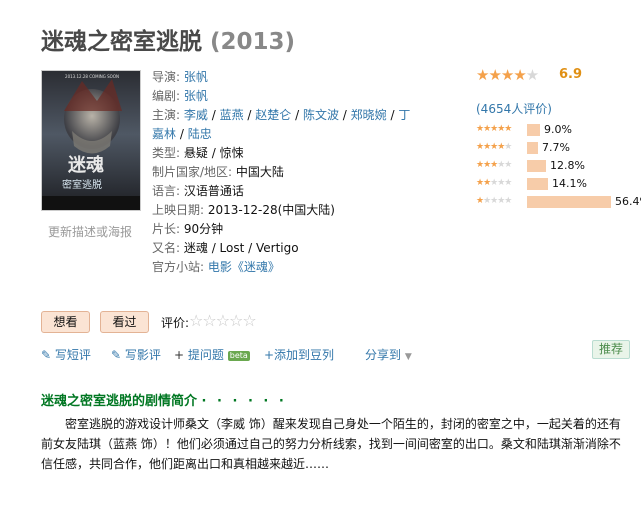 The width and height of the screenshot is (641, 509). I want to click on runtime-value: 90分钟, so click(203, 229).